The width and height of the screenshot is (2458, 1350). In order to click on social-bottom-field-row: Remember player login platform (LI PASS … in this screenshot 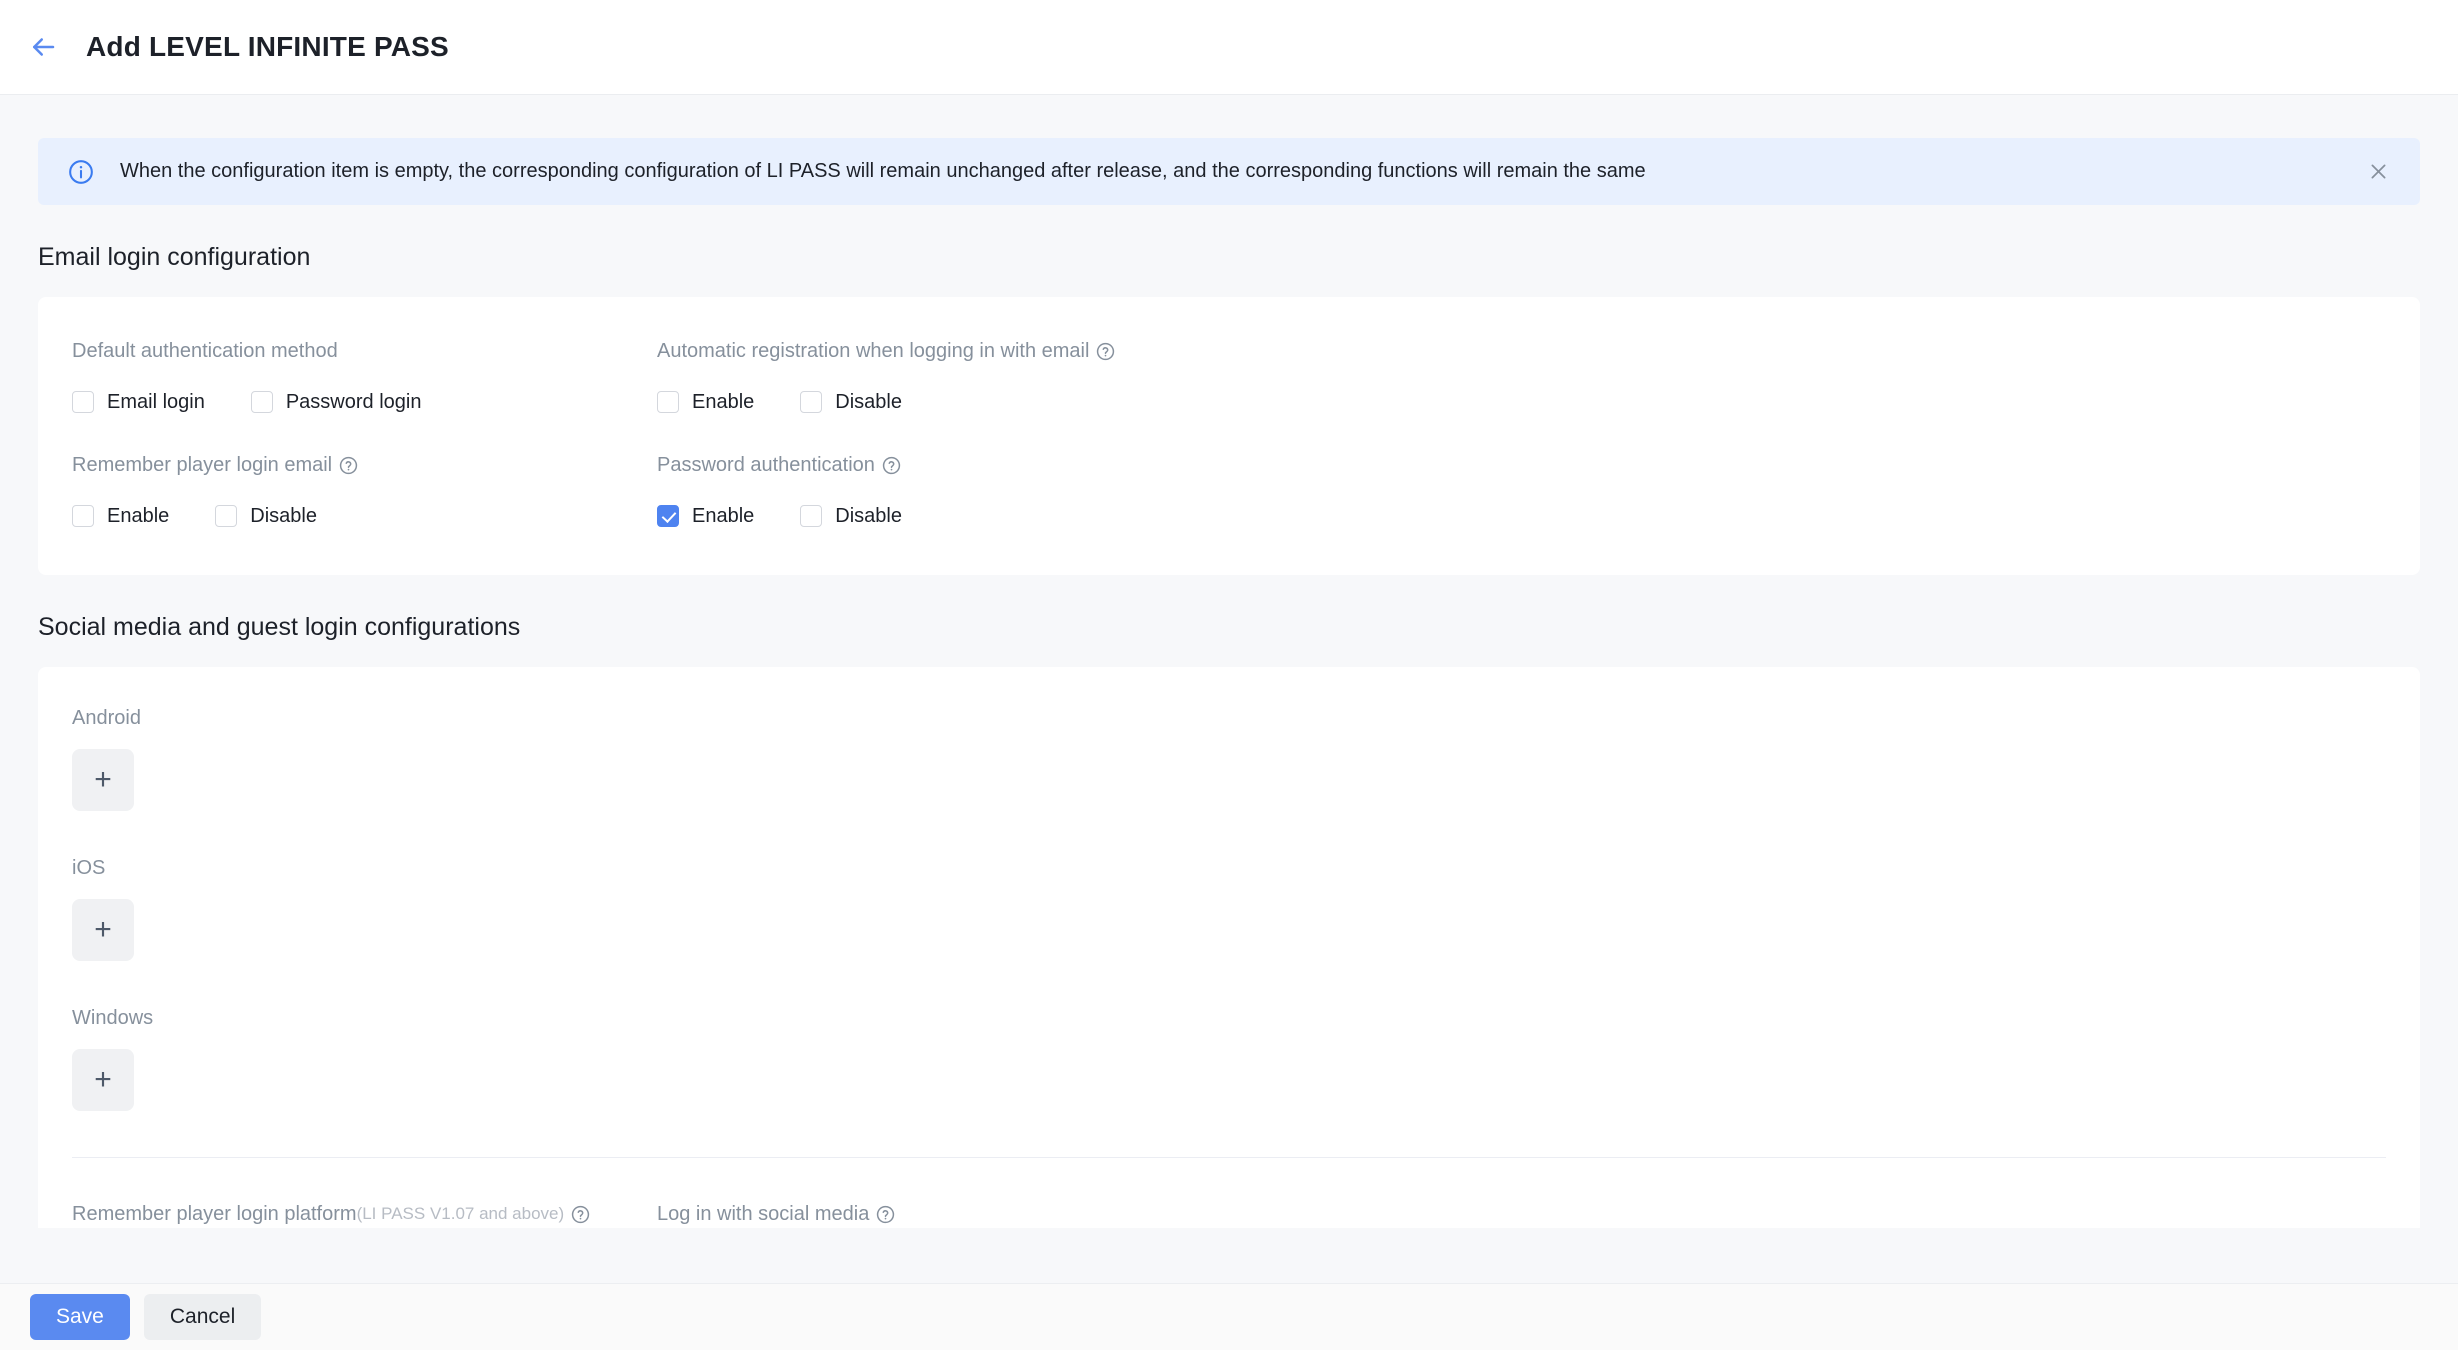, I will do `click(1229, 1214)`.